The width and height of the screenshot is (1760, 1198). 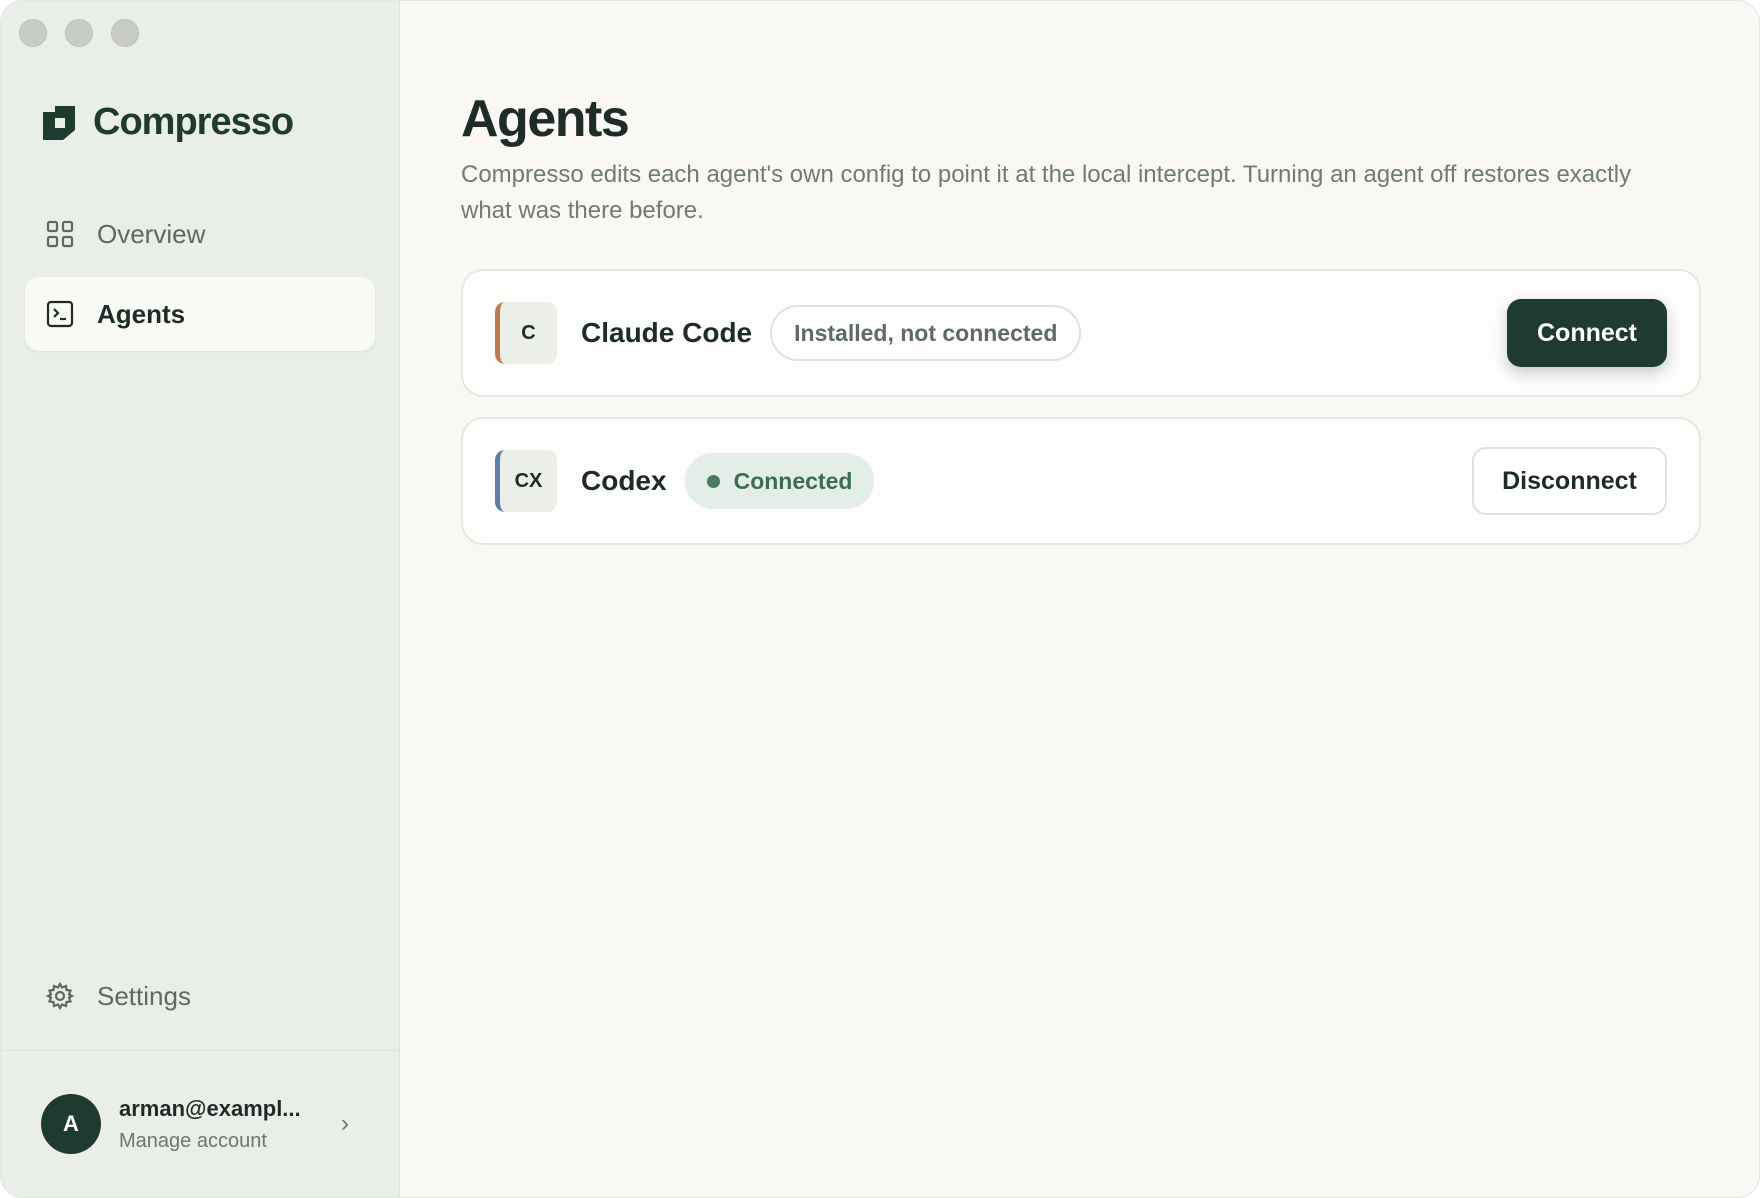 What do you see at coordinates (60, 234) in the screenshot?
I see `grid-icon` at bounding box center [60, 234].